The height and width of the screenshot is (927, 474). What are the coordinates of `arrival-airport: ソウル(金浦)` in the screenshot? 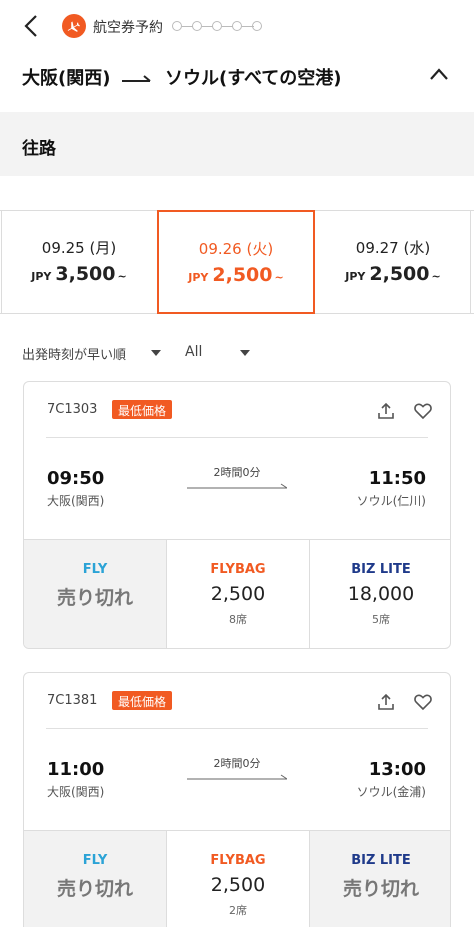 It's located at (391, 792).